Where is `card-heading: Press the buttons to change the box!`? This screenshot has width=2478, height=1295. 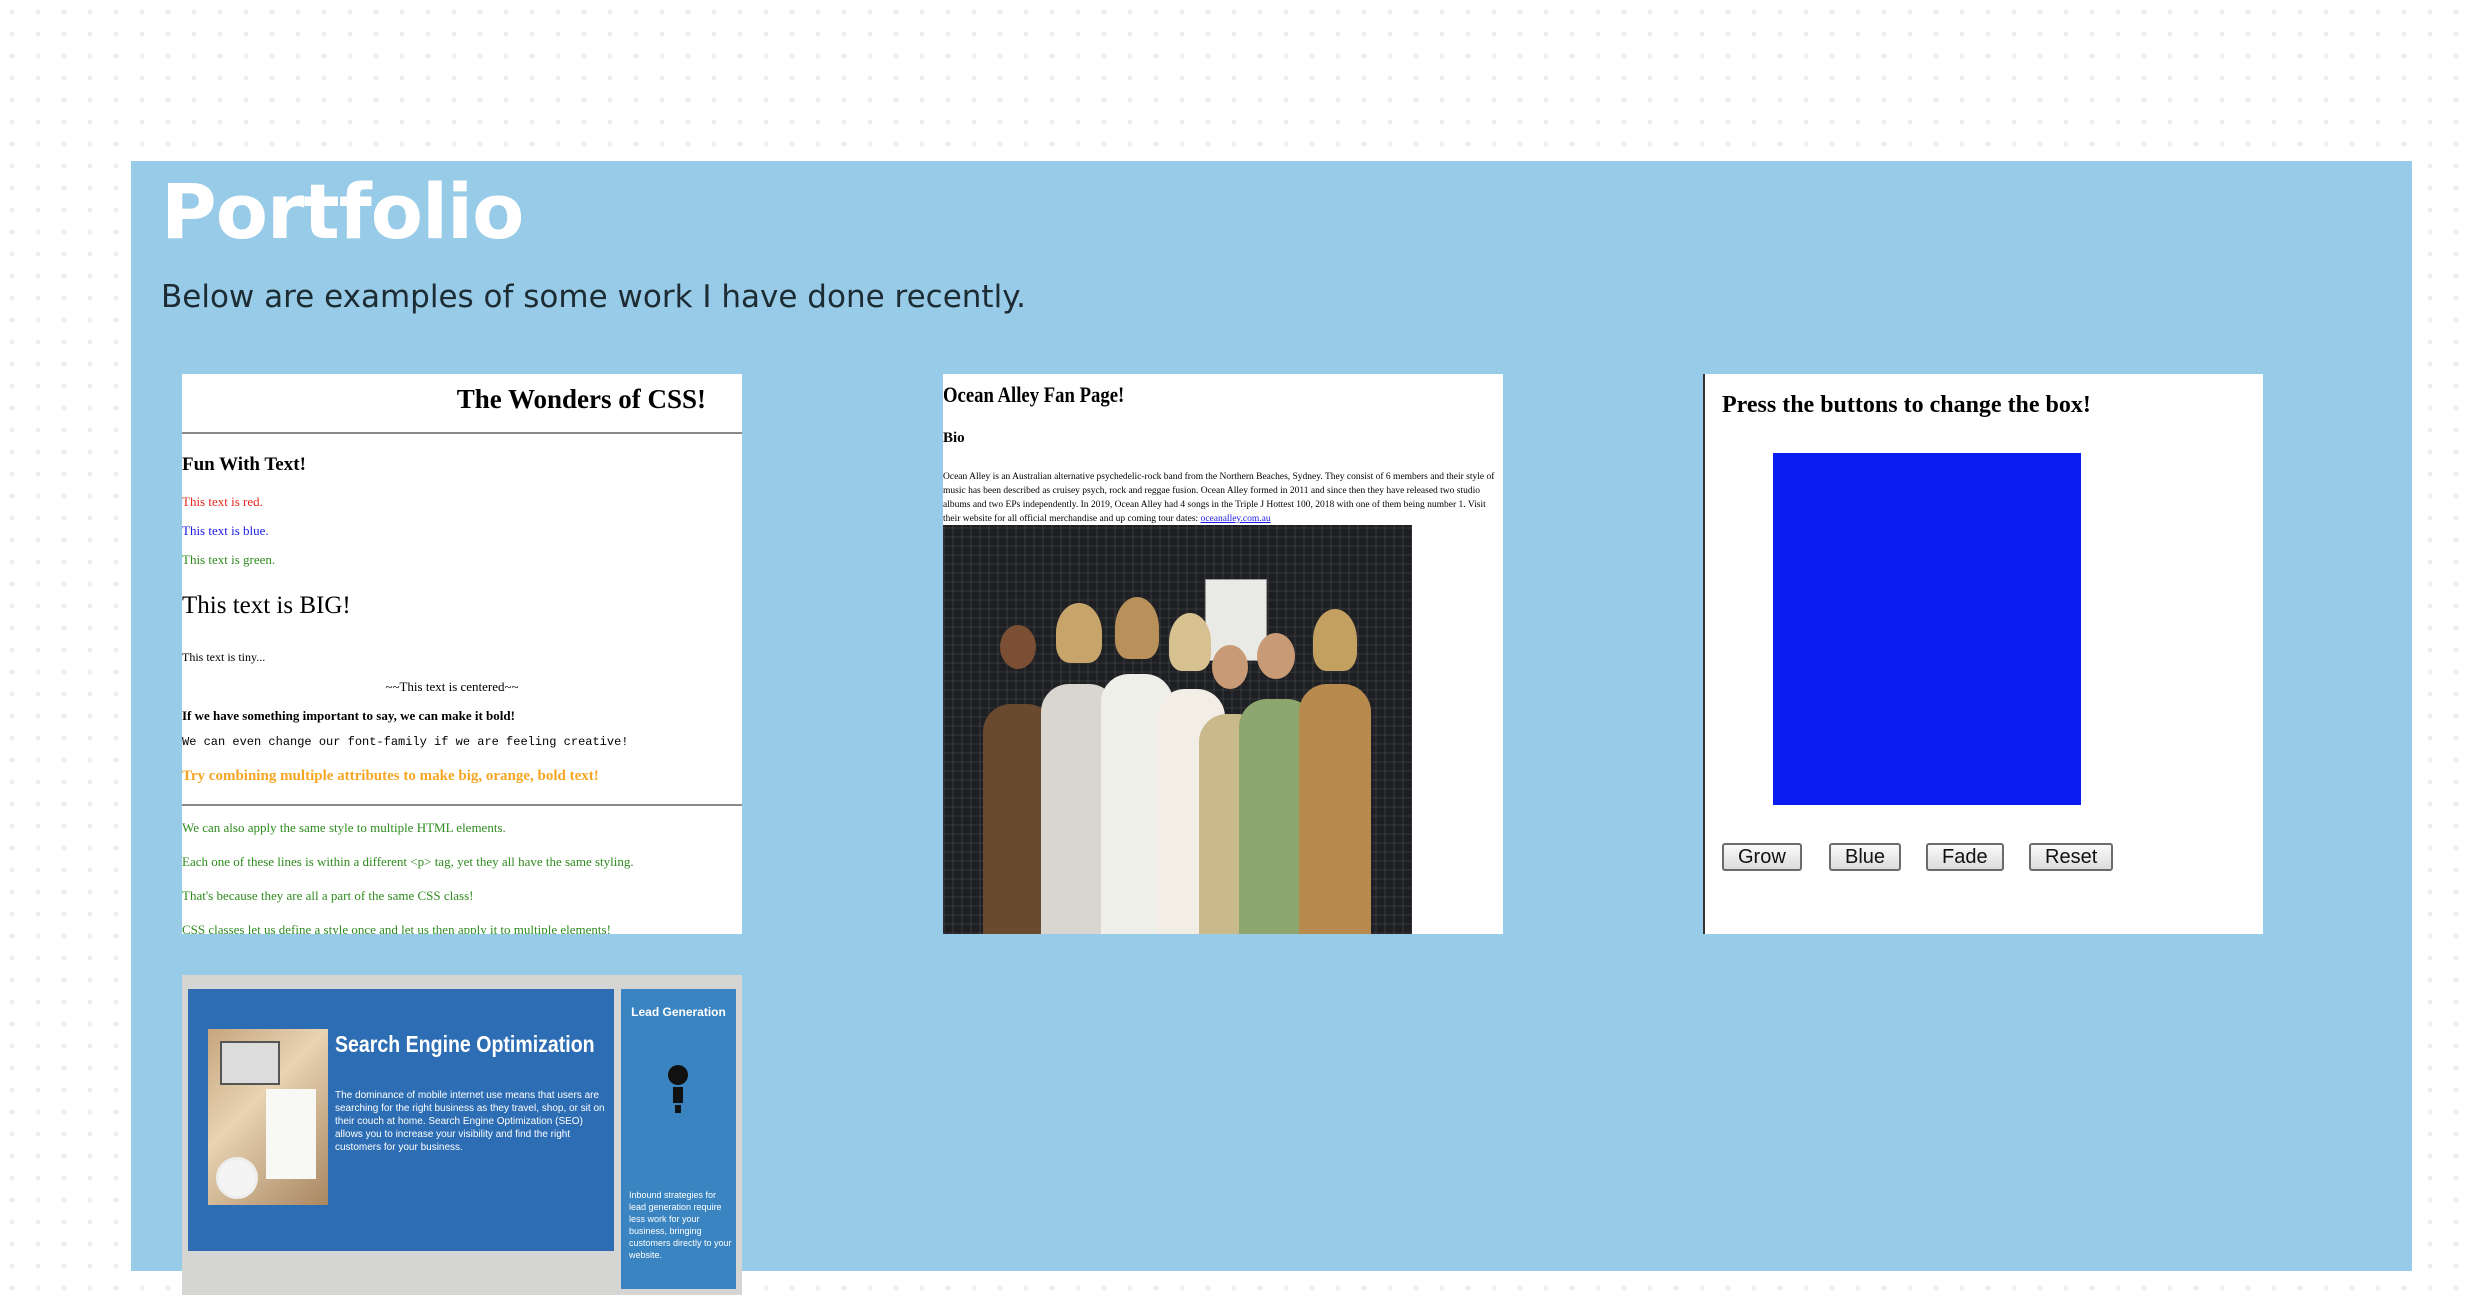 card-heading: Press the buttons to change the box! is located at coordinates (1906, 405).